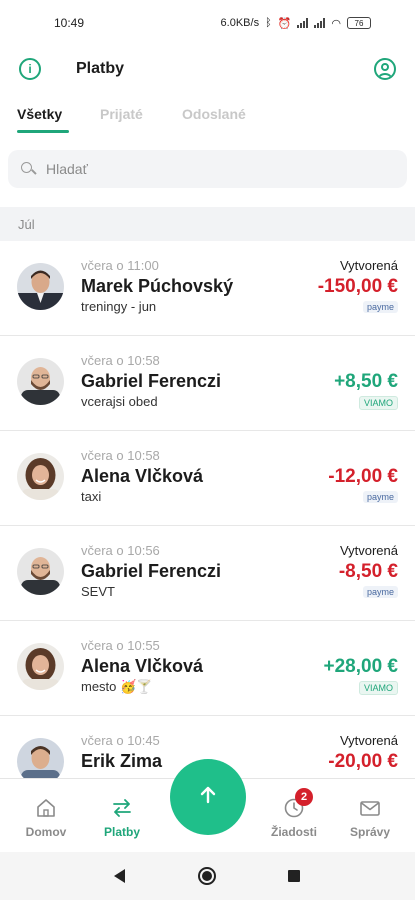 The width and height of the screenshot is (415, 900). I want to click on payment-note: vcerajsi obed, so click(119, 401).